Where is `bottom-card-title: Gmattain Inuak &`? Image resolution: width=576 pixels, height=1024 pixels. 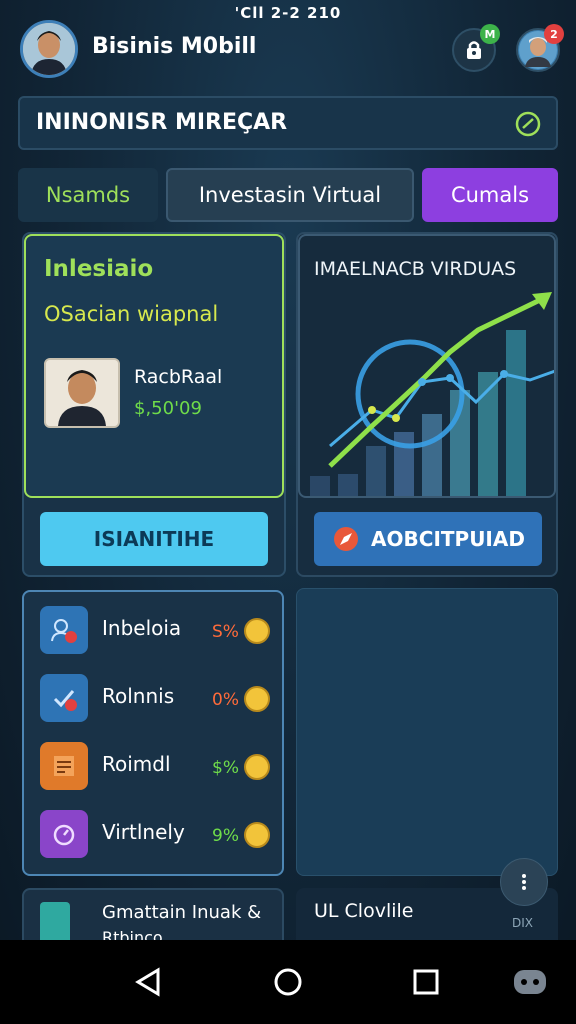
bottom-card-title: Gmattain Inuak & is located at coordinates (182, 912).